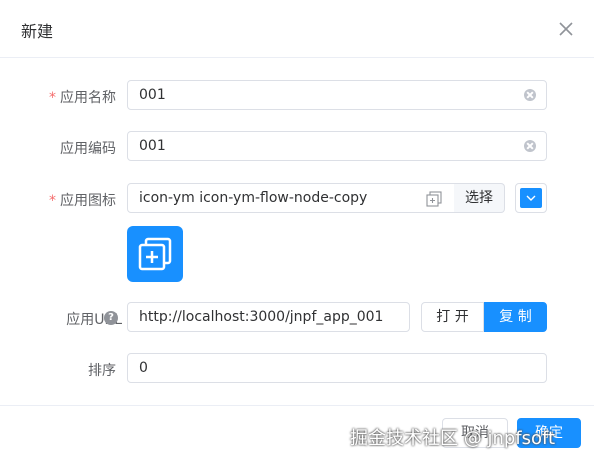 The image size is (594, 461). I want to click on form-row-app-name: * 应用名称 001, so click(297, 96).